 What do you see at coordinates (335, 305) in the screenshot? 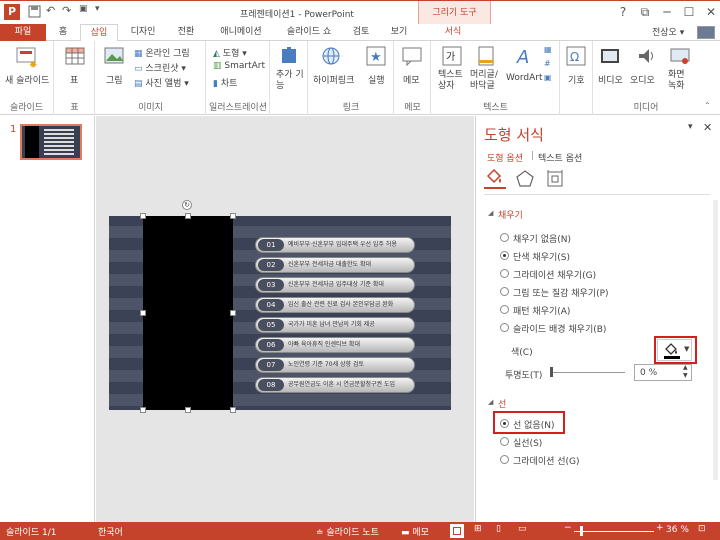
I see `list-item: 04 임신 출산 관련 진료 검사 본인부담금 완화` at bounding box center [335, 305].